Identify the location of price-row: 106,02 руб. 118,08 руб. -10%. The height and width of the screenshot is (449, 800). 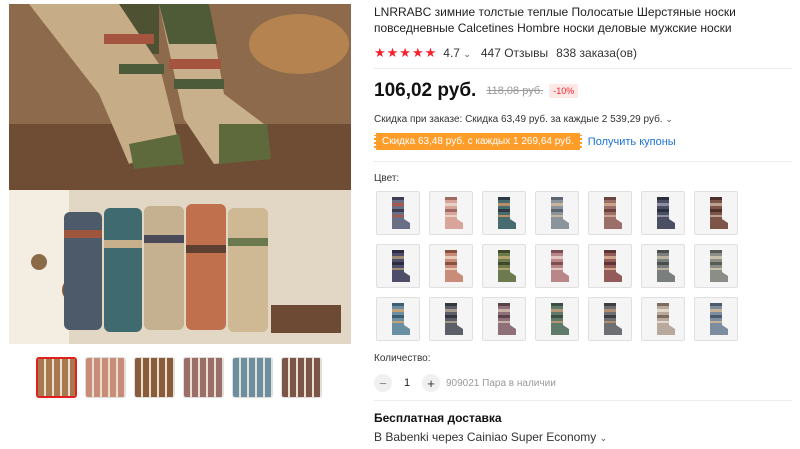
(476, 91).